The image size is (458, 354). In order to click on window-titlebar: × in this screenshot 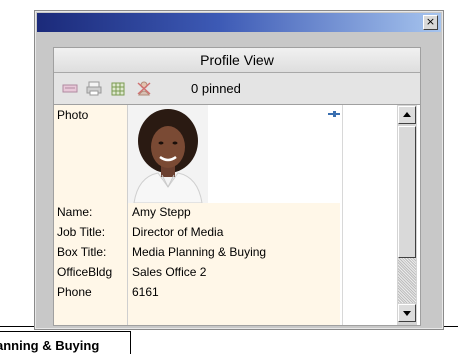, I will do `click(239, 22)`.